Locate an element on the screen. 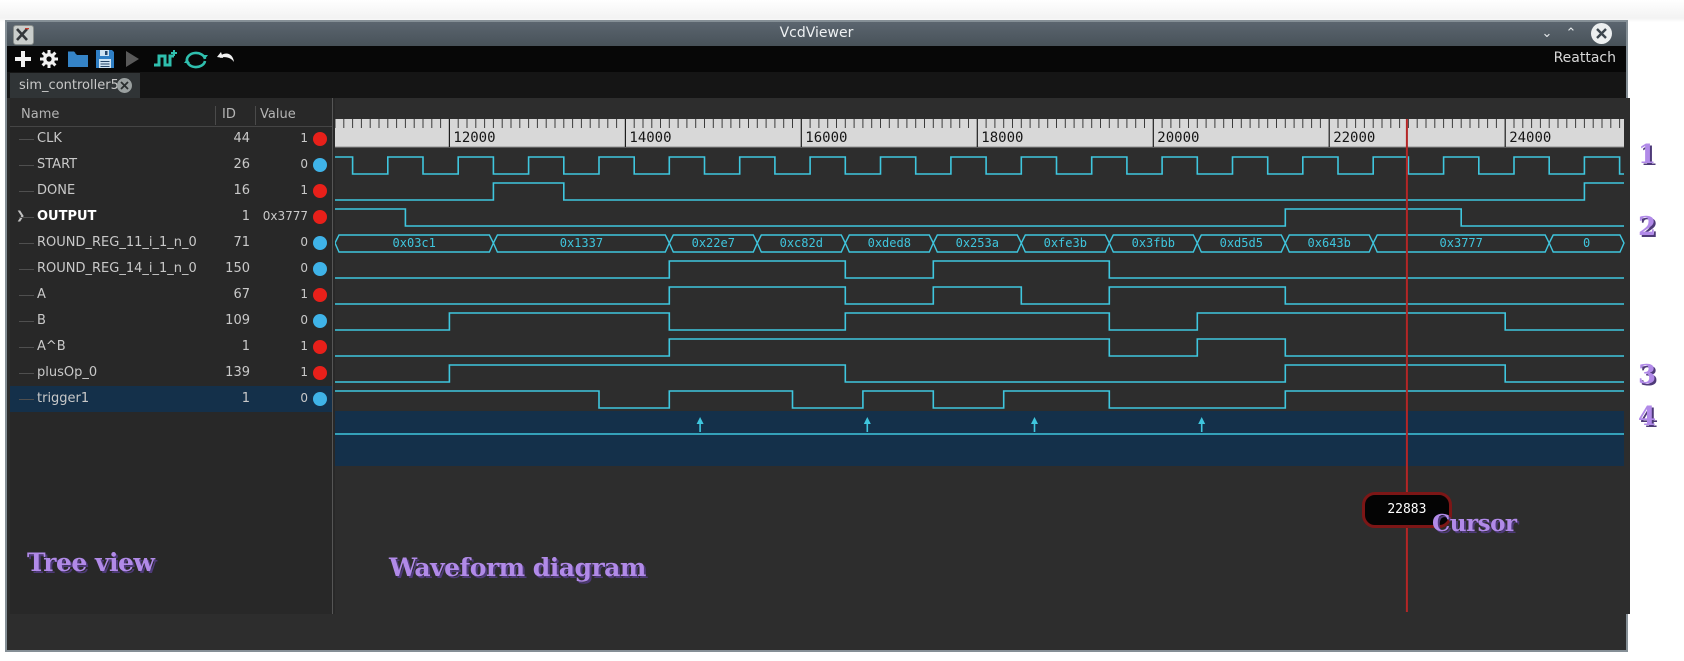 Image resolution: width=1684 pixels, height=661 pixels. wave-B is located at coordinates (979, 347).